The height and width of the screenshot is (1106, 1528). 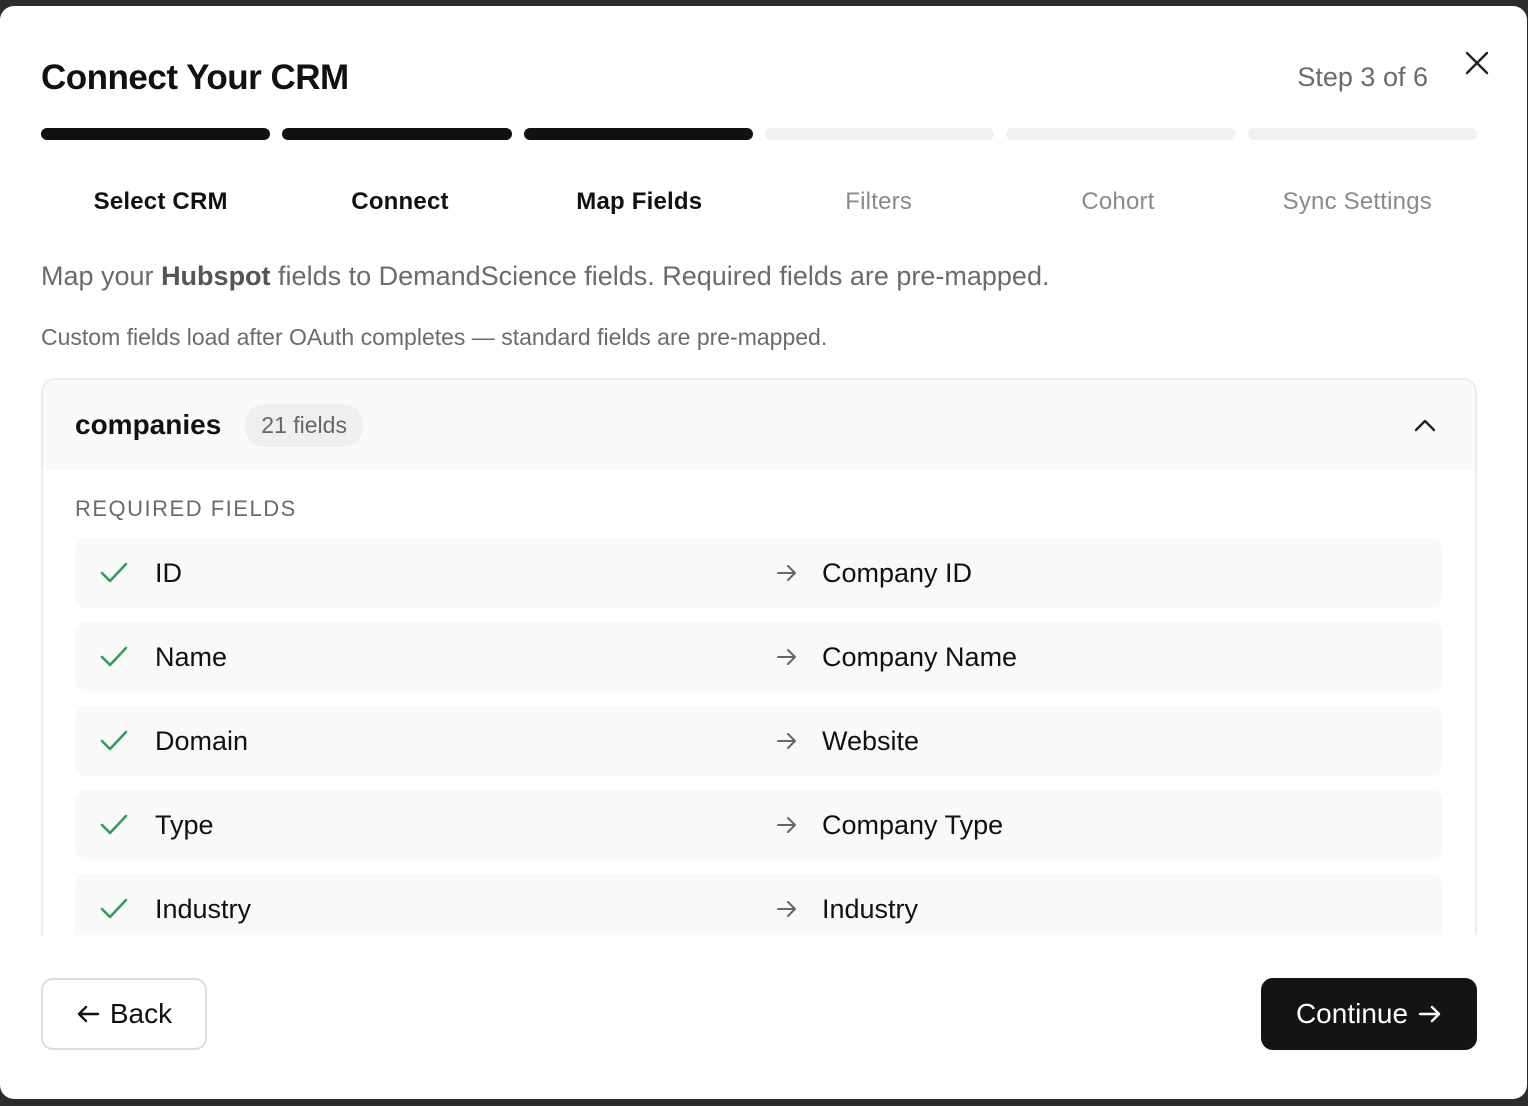 What do you see at coordinates (1357, 201) in the screenshot?
I see `step-label: Sync Settings` at bounding box center [1357, 201].